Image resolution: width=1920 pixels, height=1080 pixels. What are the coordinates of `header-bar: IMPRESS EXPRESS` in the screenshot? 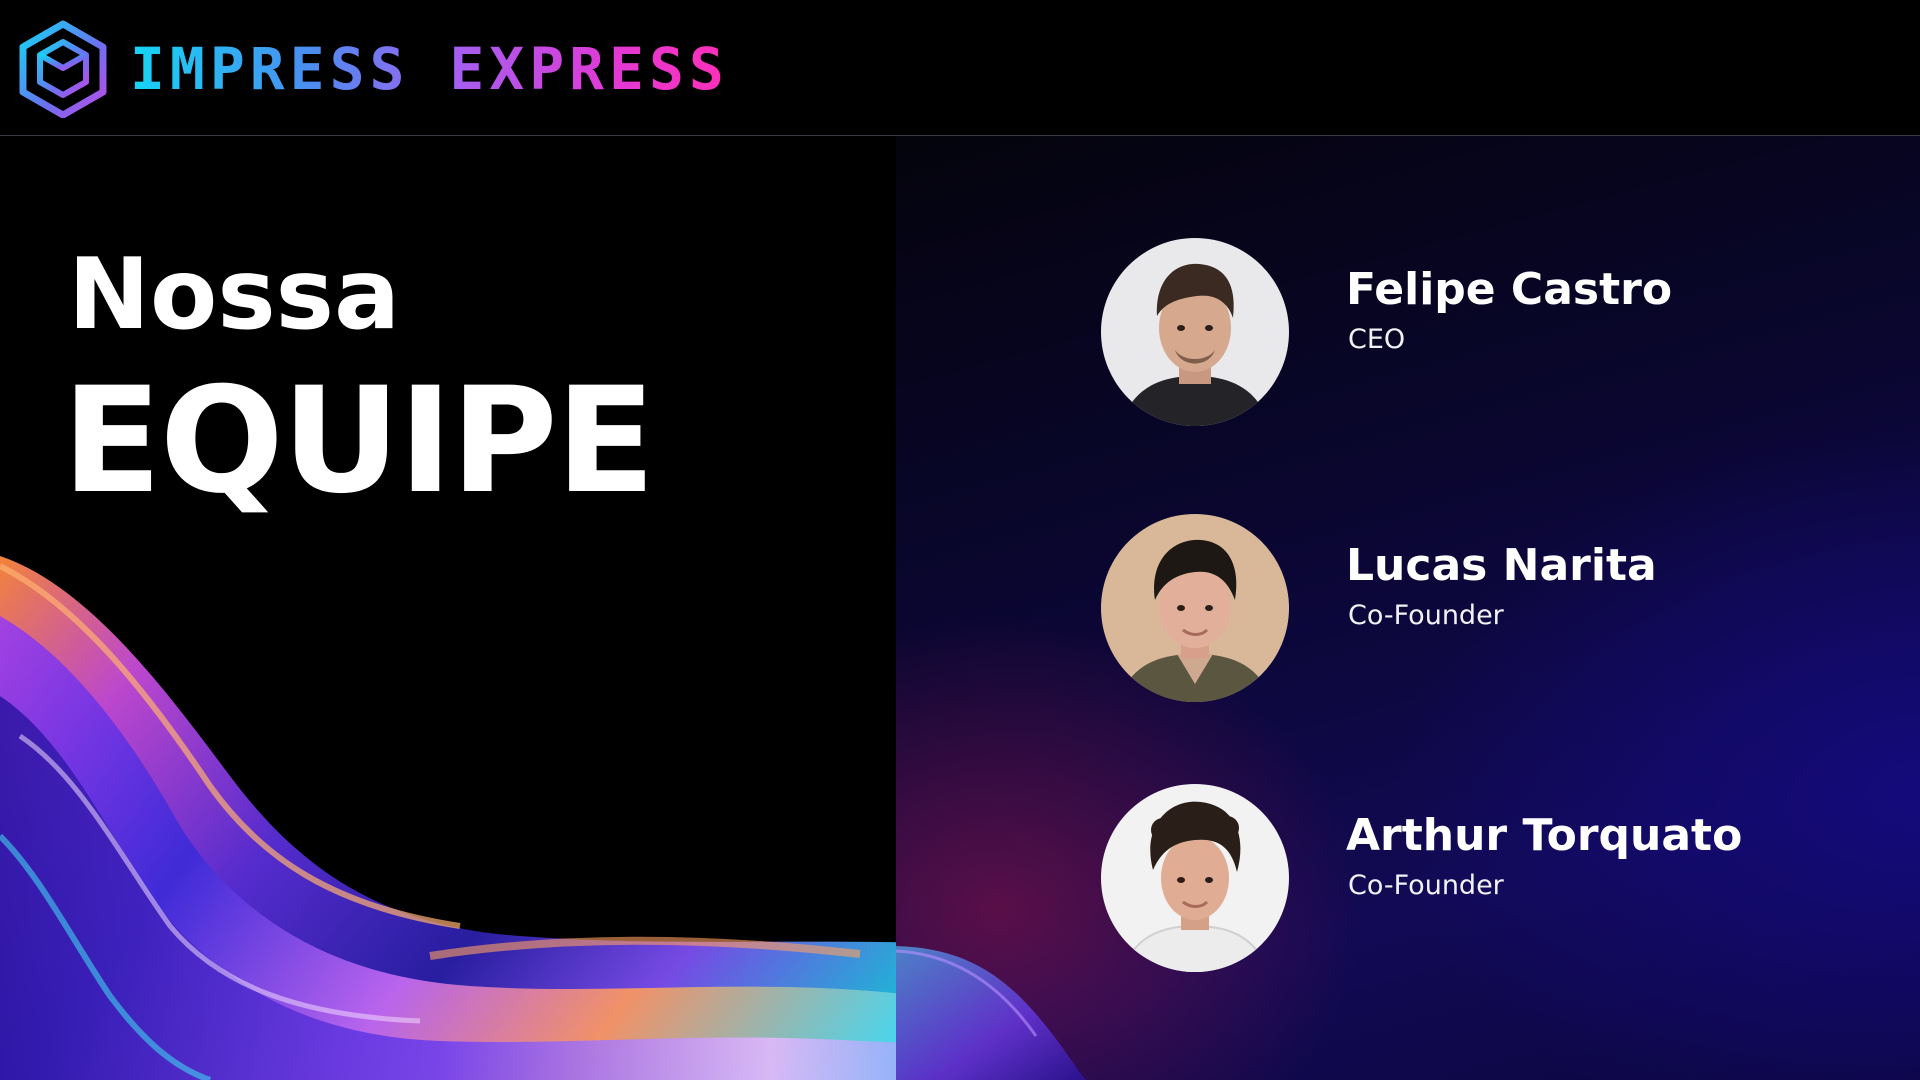 It's located at (960, 68).